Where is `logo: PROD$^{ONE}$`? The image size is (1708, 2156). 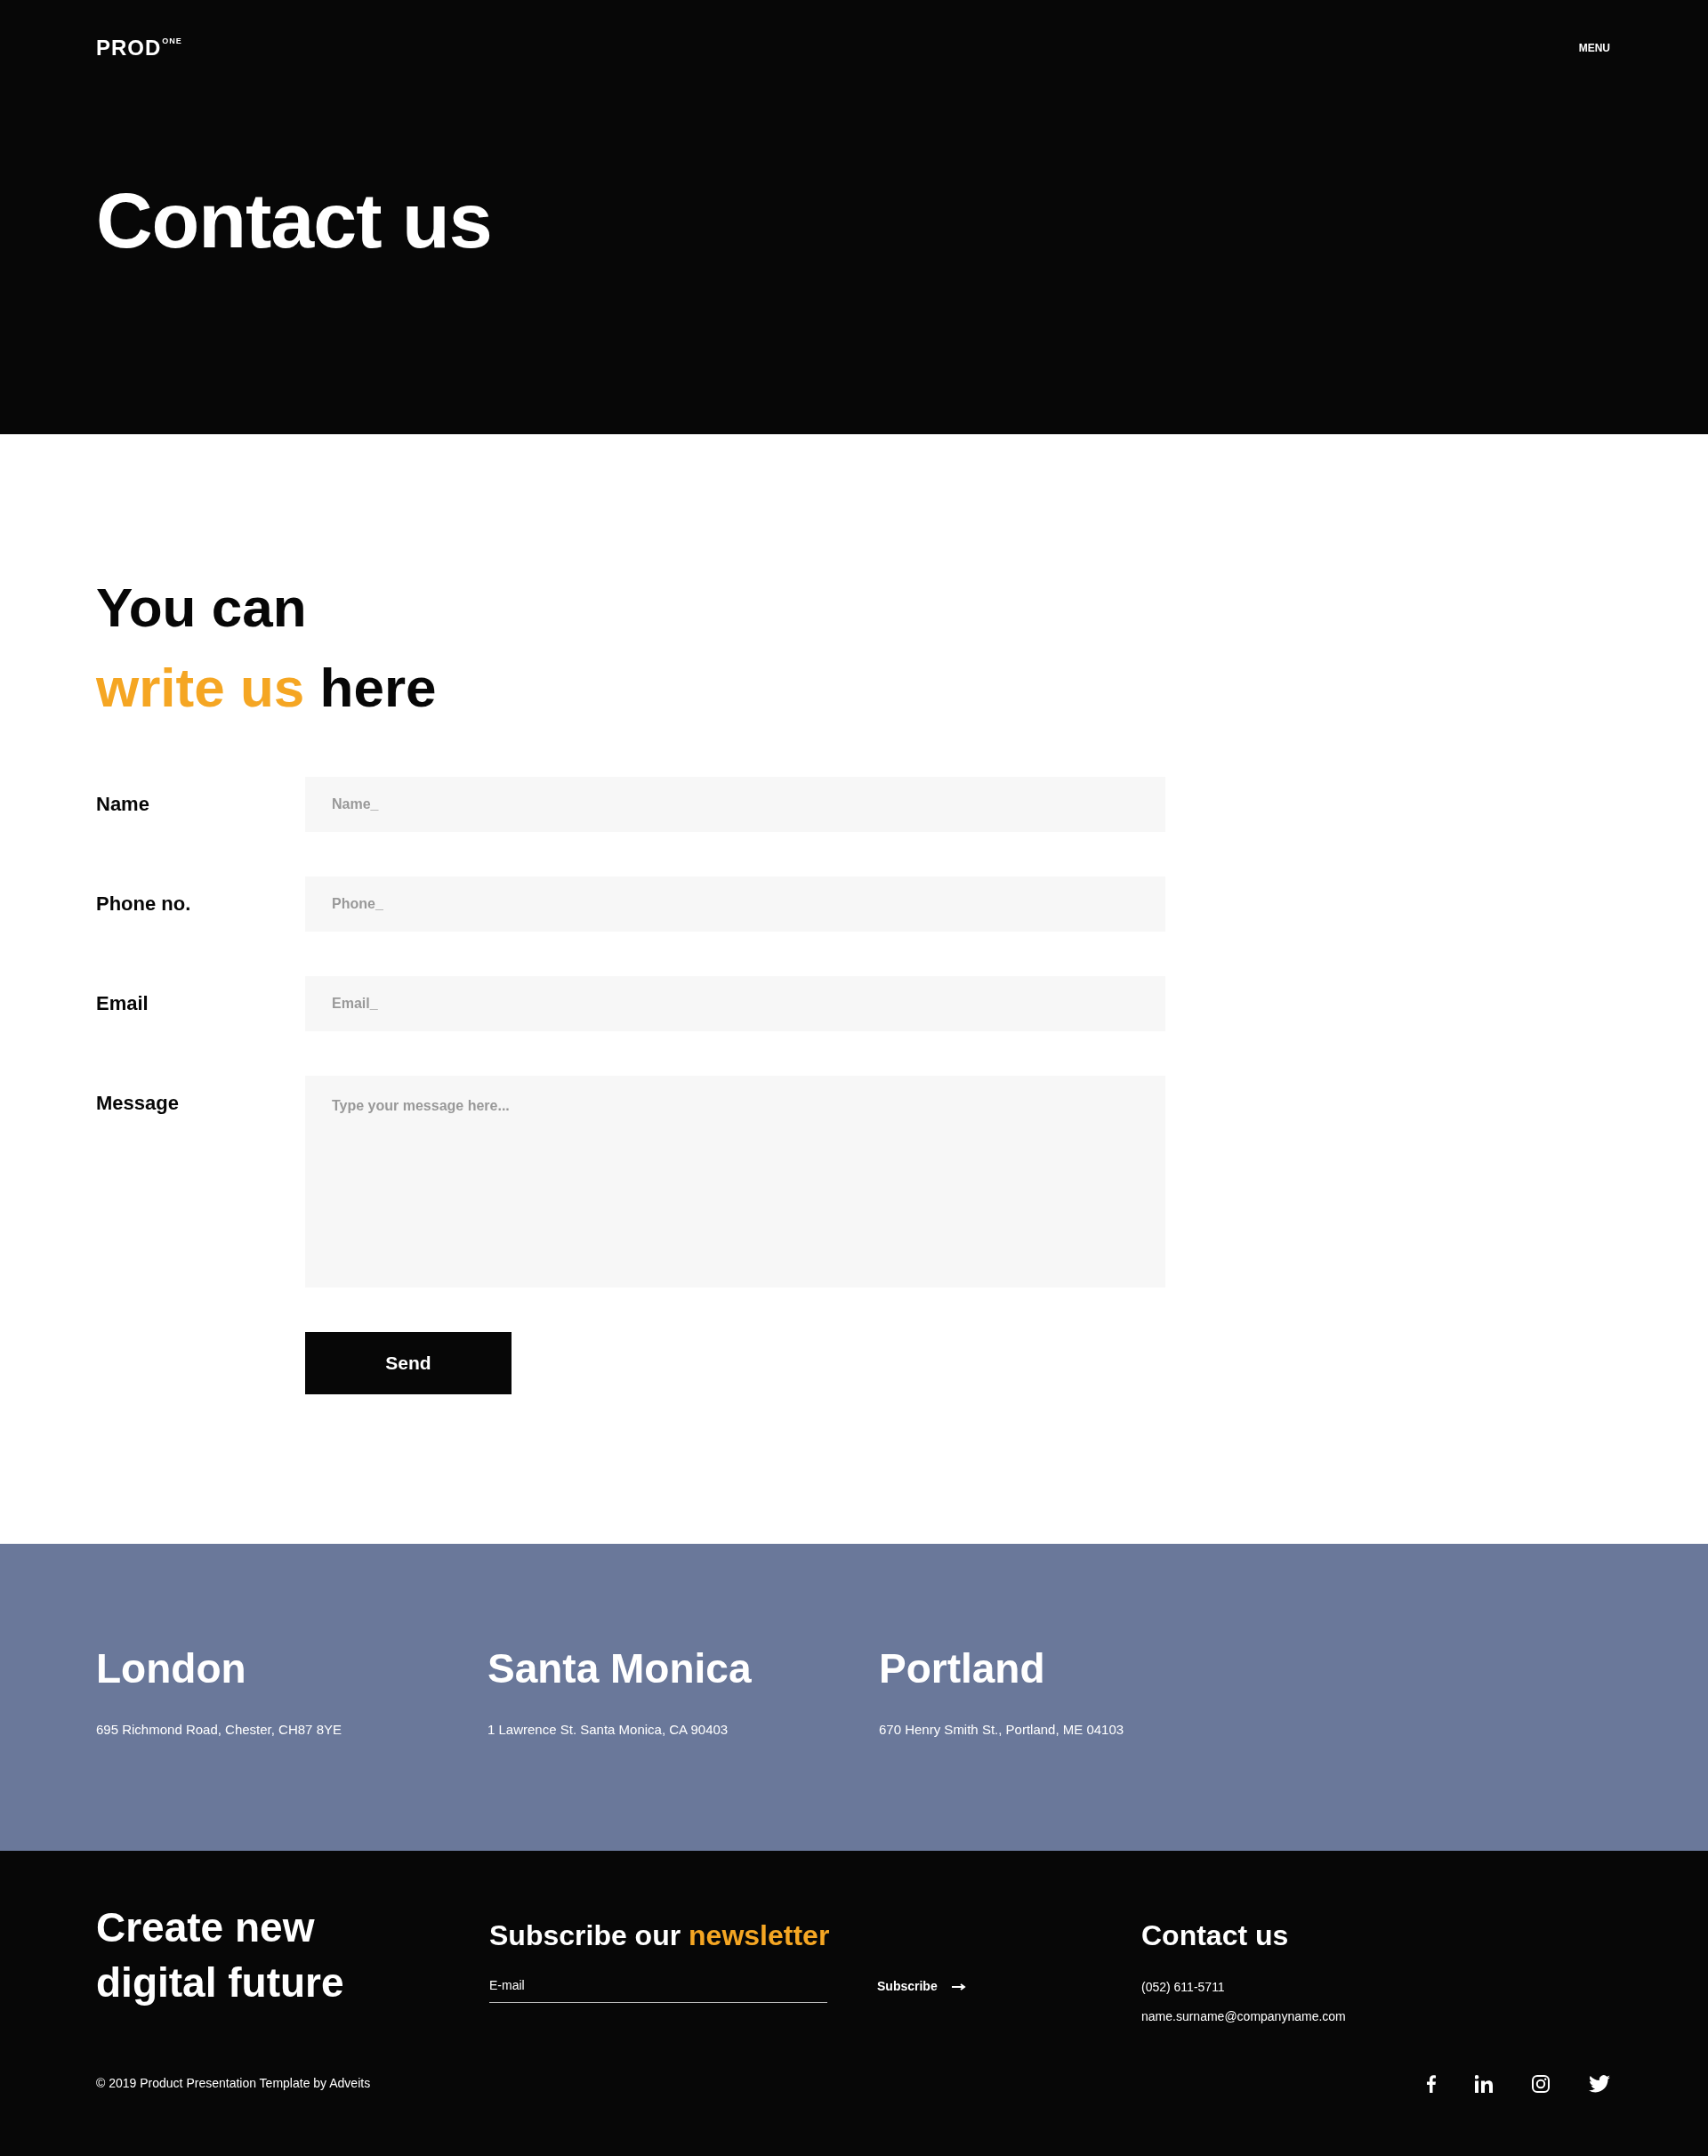
logo: PROD$^{ONE}$ is located at coordinates (139, 48).